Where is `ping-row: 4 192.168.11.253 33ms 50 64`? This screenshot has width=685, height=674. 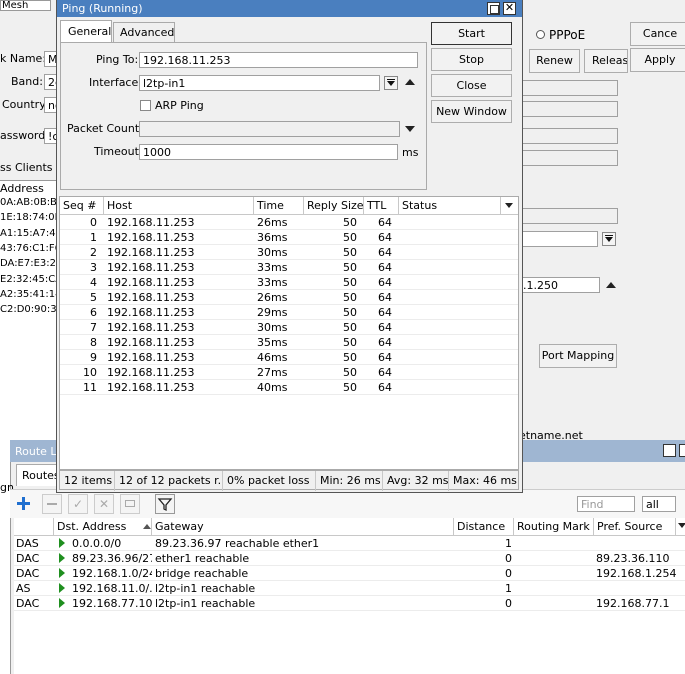 ping-row: 4 192.168.11.253 33ms 50 64 is located at coordinates (289, 282).